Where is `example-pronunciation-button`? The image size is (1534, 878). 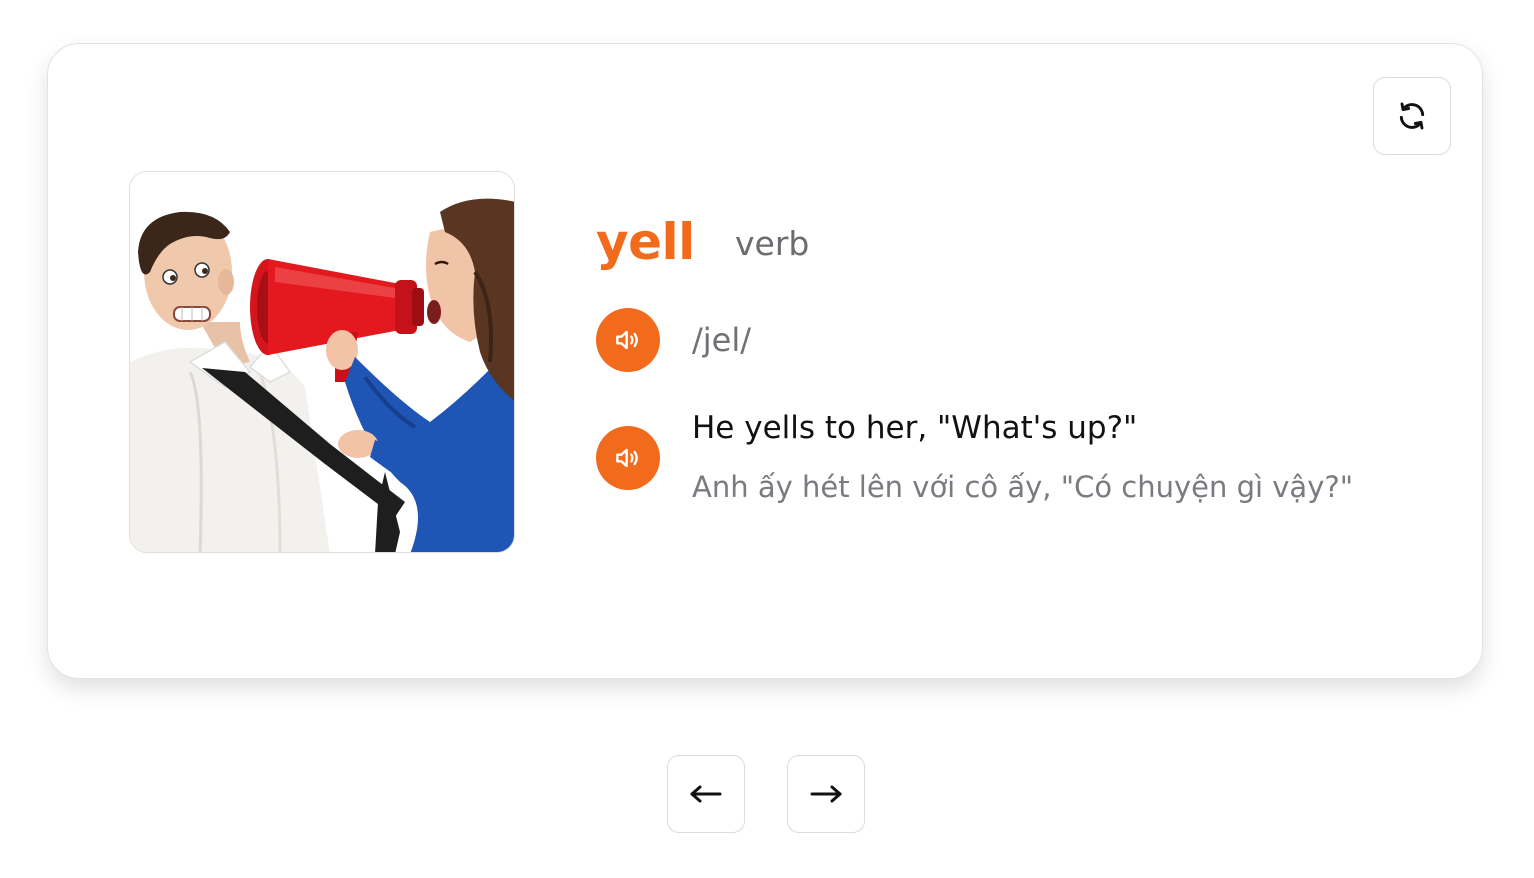
example-pronunciation-button is located at coordinates (628, 458).